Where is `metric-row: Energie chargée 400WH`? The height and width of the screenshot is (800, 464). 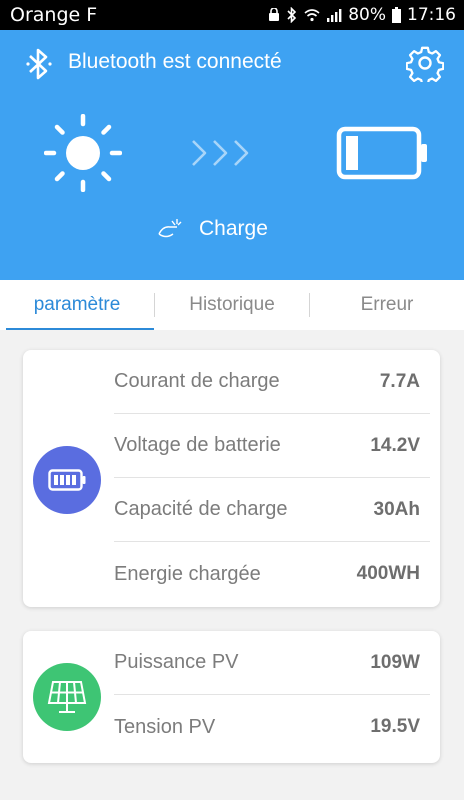
metric-row: Energie chargée 400WH is located at coordinates (272, 574).